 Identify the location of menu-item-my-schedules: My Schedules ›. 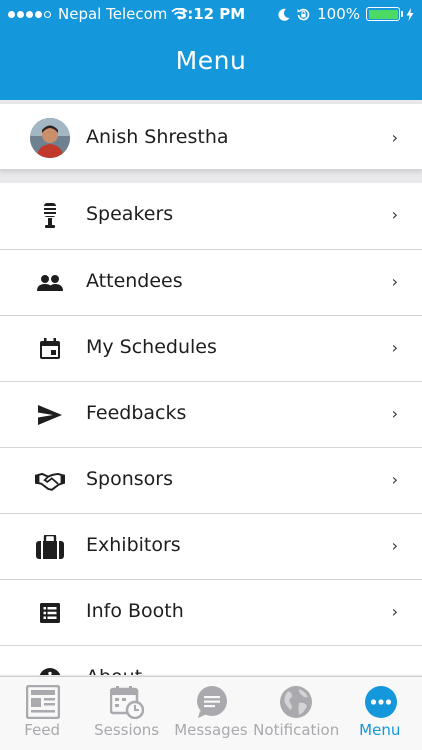
(211, 348).